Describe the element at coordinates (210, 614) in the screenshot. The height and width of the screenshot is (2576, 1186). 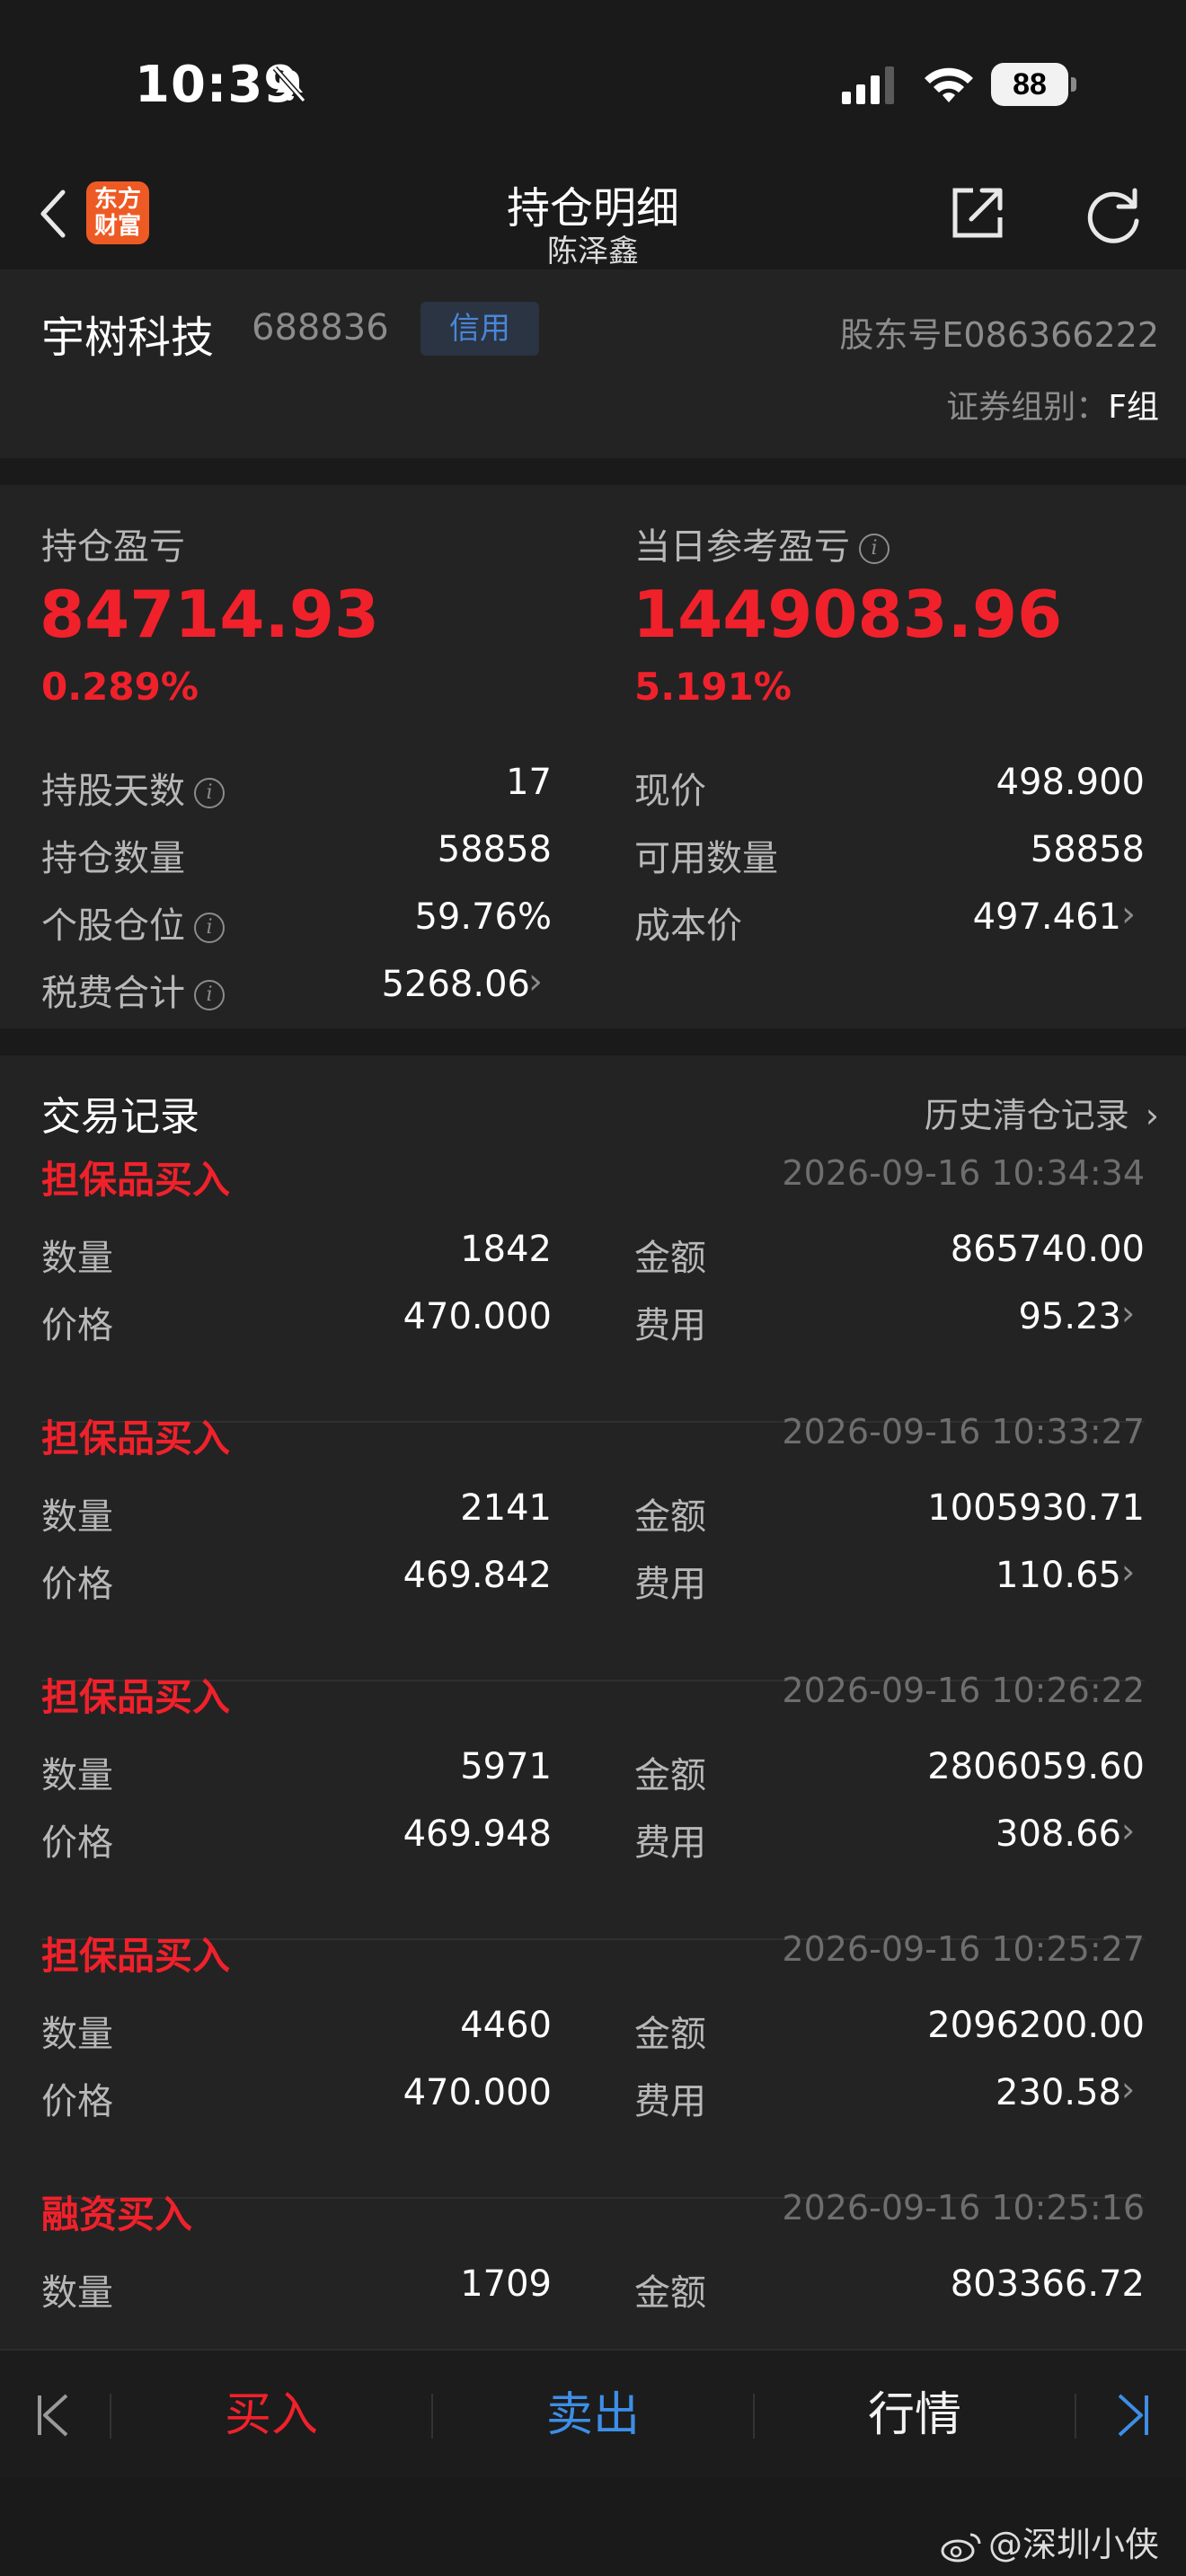
I see `position-pl-value: 84714.93` at that location.